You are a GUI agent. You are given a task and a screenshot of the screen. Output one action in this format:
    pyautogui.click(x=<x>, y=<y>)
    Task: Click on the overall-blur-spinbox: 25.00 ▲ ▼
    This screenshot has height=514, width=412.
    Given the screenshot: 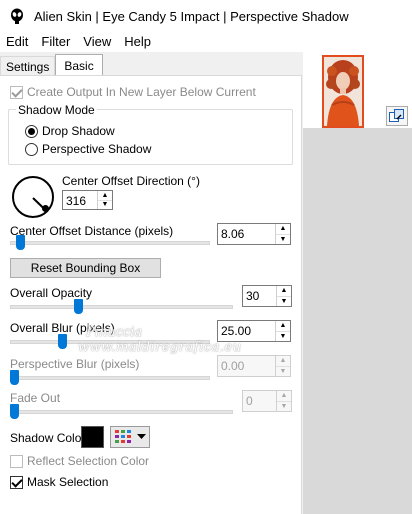 What is the action you would take?
    pyautogui.click(x=254, y=331)
    